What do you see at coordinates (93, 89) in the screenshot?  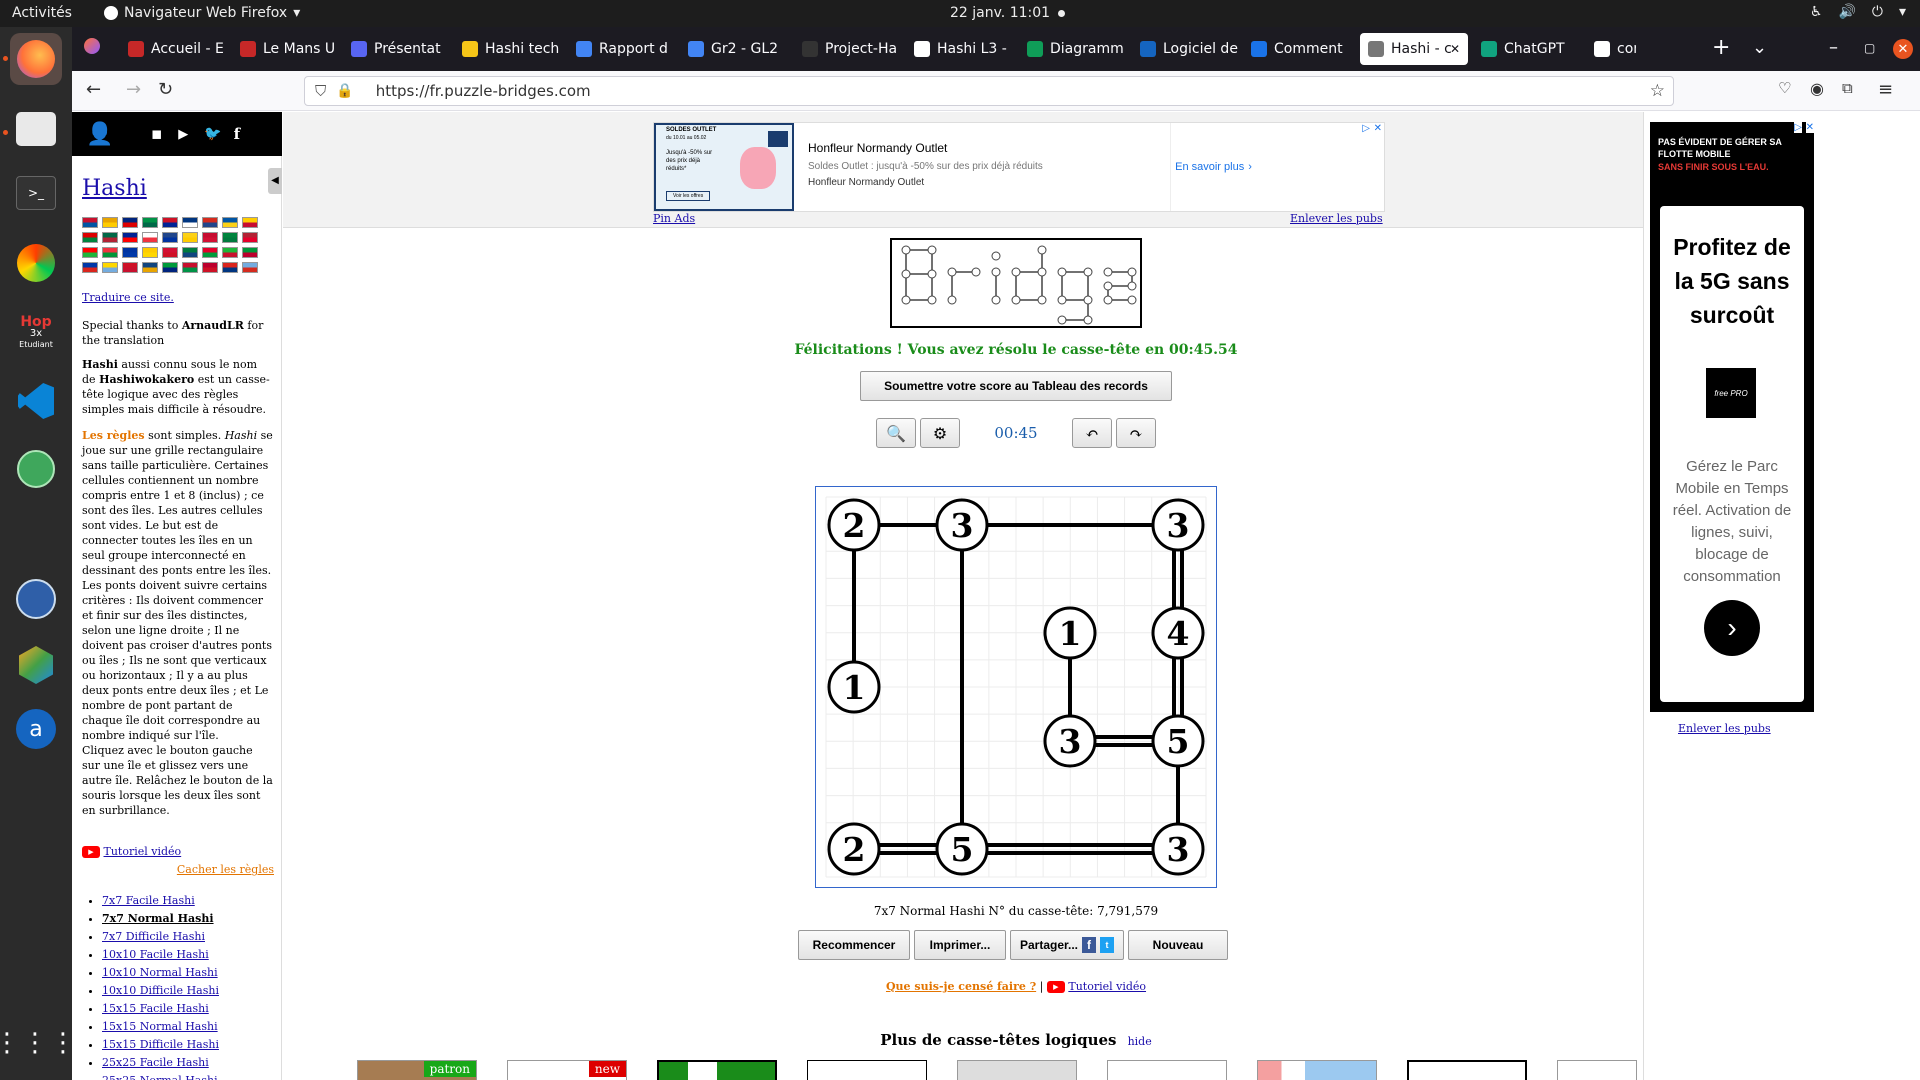 I see `back-button: ←` at bounding box center [93, 89].